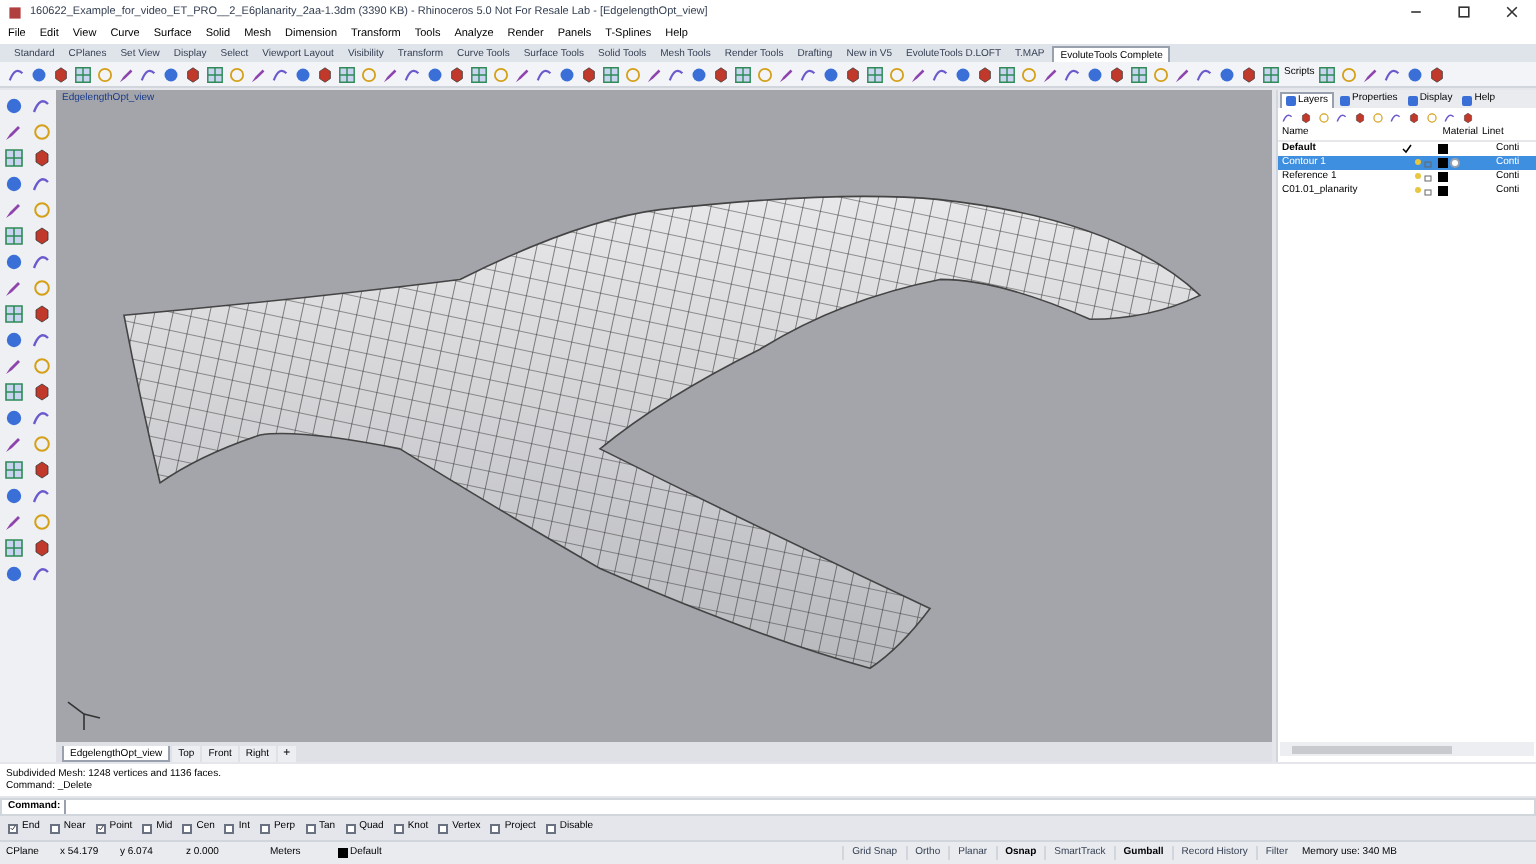  What do you see at coordinates (1512, 12) in the screenshot?
I see `close-icon` at bounding box center [1512, 12].